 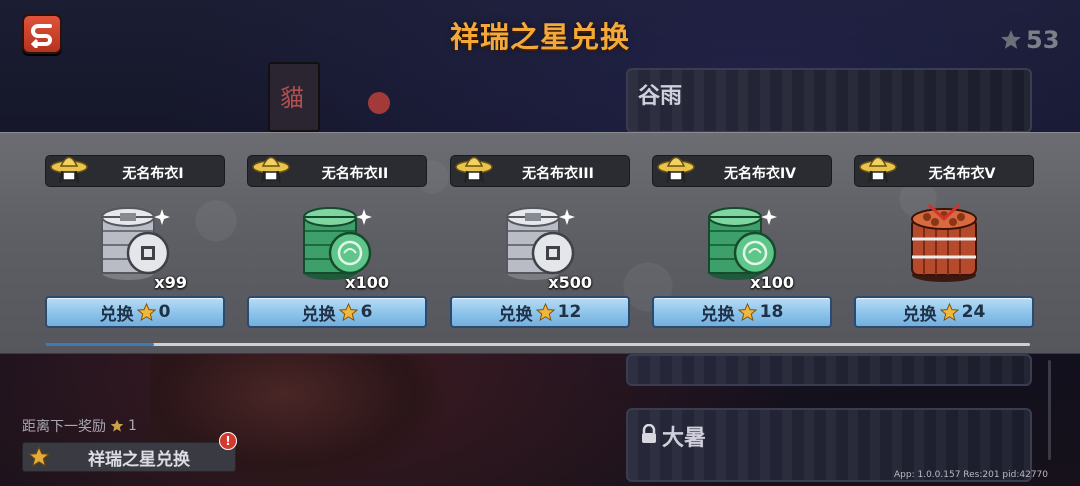 What do you see at coordinates (684, 438) in the screenshot?
I see `season-card-title: 大暑` at bounding box center [684, 438].